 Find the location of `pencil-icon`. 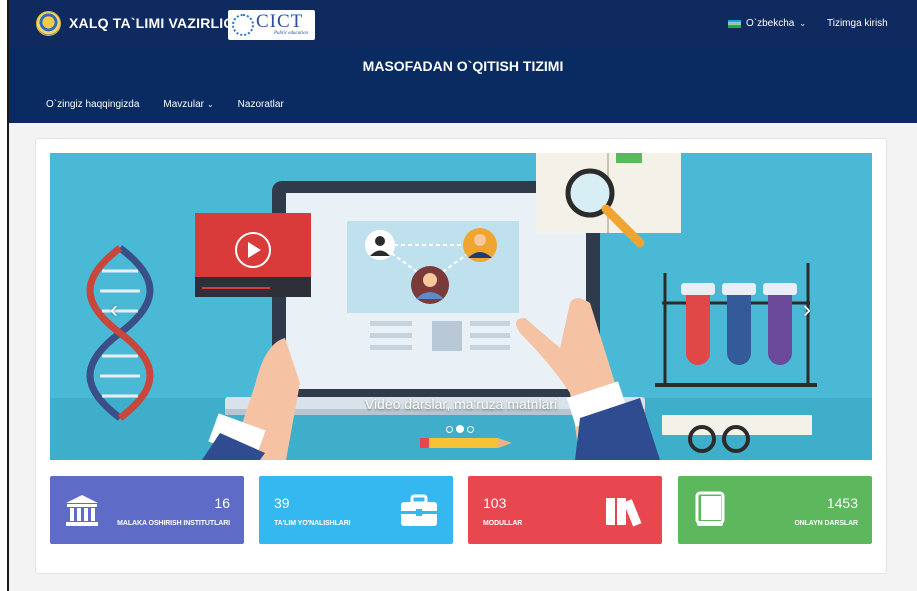

pencil-icon is located at coordinates (466, 443).